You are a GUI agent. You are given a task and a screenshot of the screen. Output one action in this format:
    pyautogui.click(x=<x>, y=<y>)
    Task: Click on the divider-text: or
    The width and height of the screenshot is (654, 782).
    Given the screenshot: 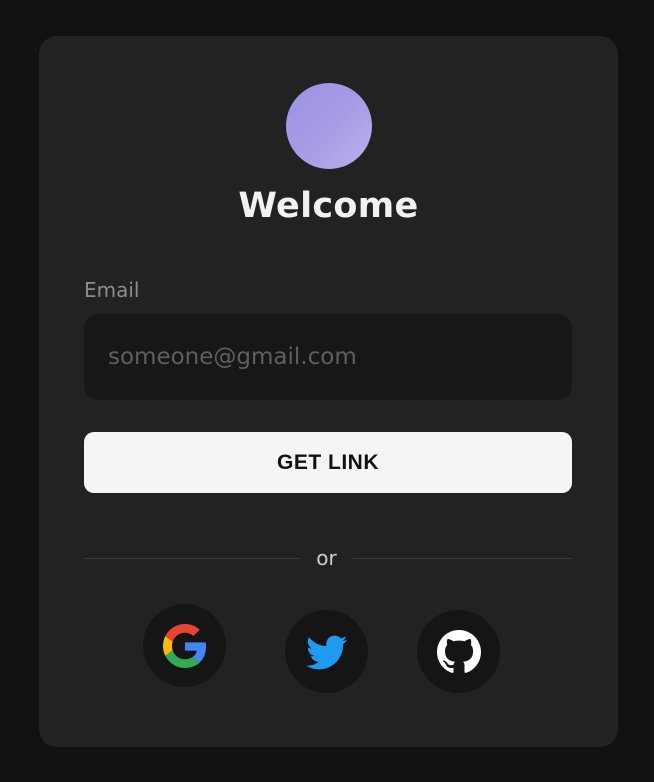 What is the action you would take?
    pyautogui.click(x=326, y=558)
    